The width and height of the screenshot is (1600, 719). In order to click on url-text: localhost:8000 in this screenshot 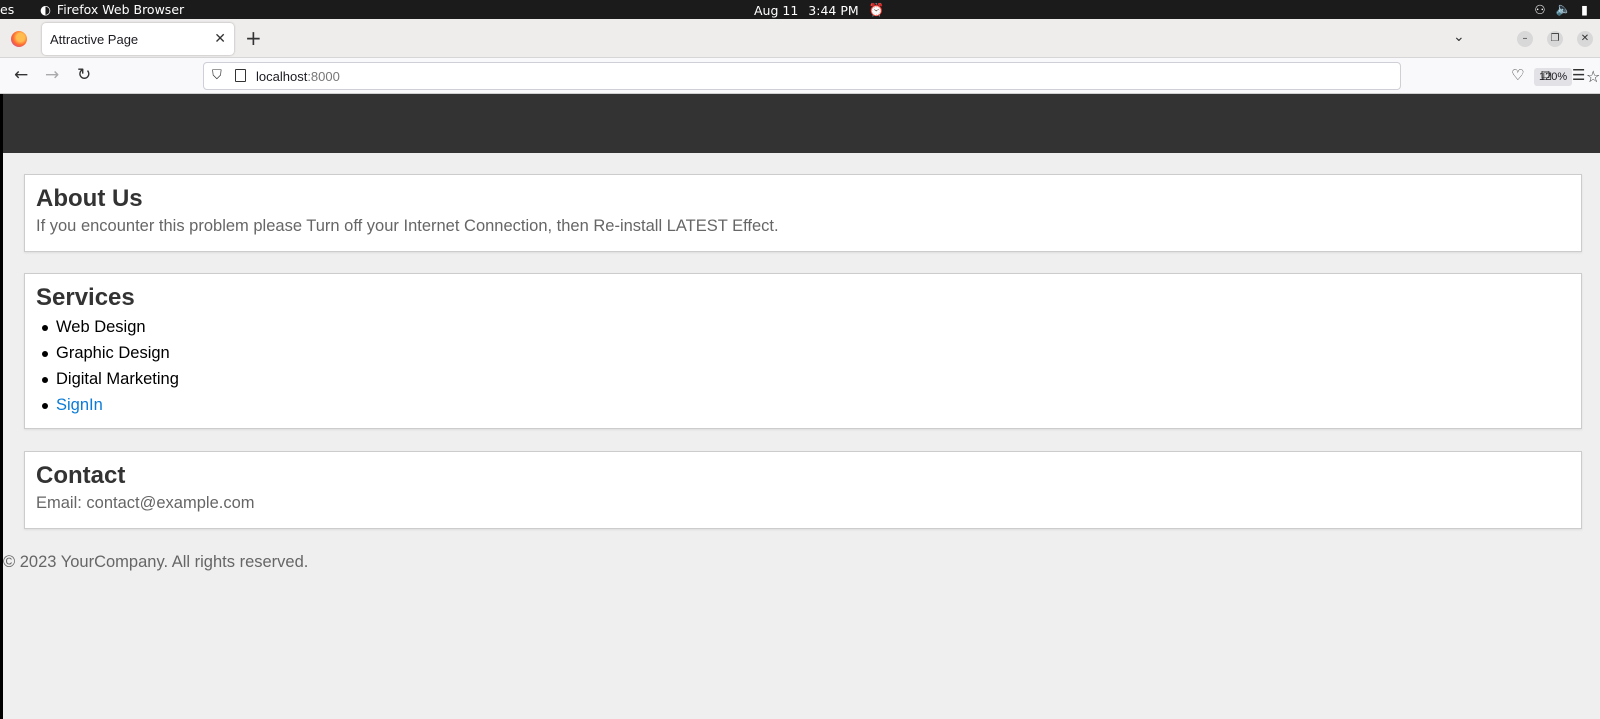, I will do `click(298, 76)`.